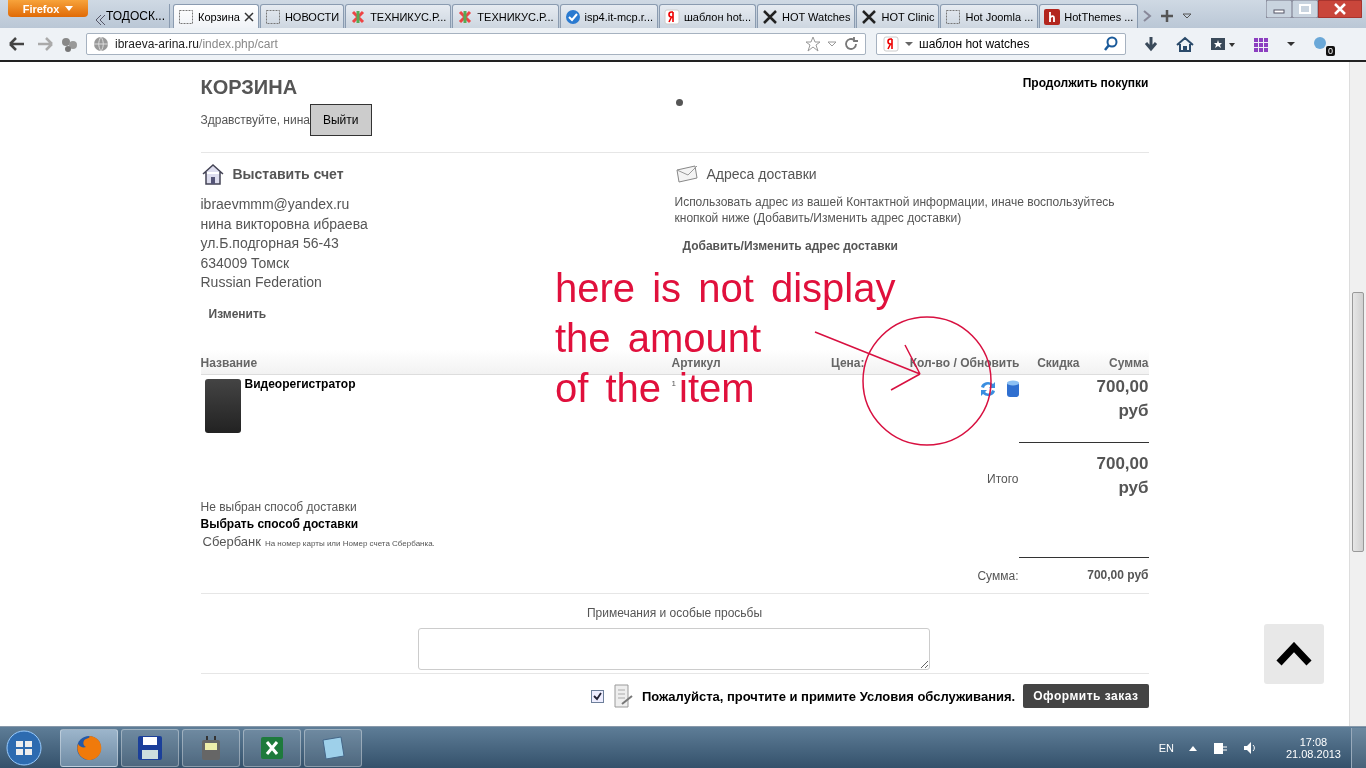 This screenshot has height=768, width=1366. Describe the element at coordinates (312, 16) in the screenshot. I see `tab-title: НОВОСТИ` at that location.